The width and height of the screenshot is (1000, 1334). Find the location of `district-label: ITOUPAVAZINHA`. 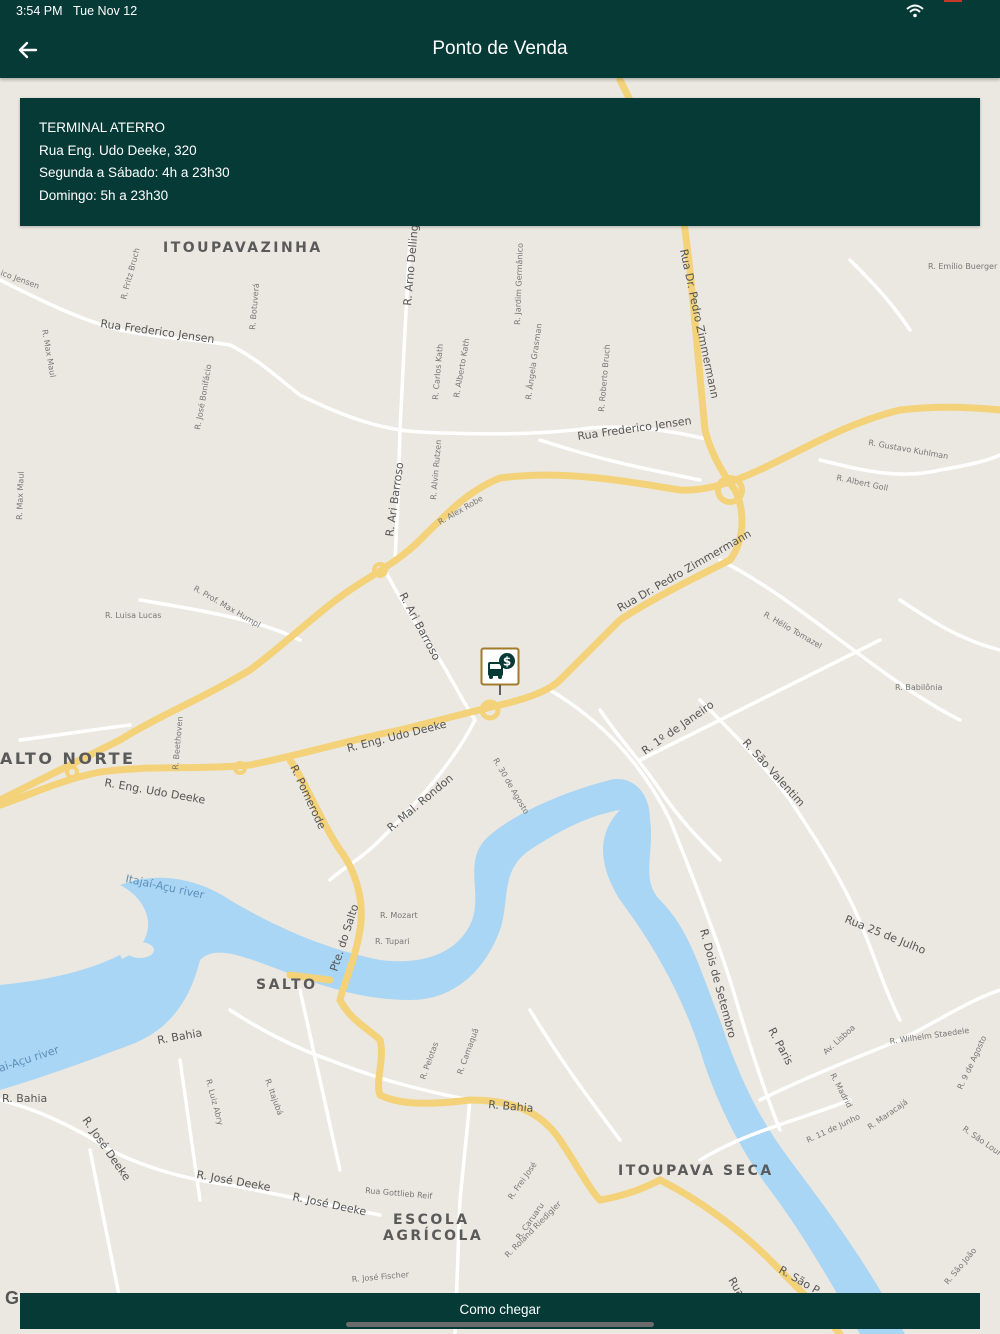

district-label: ITOUPAVAZINHA is located at coordinates (243, 248).